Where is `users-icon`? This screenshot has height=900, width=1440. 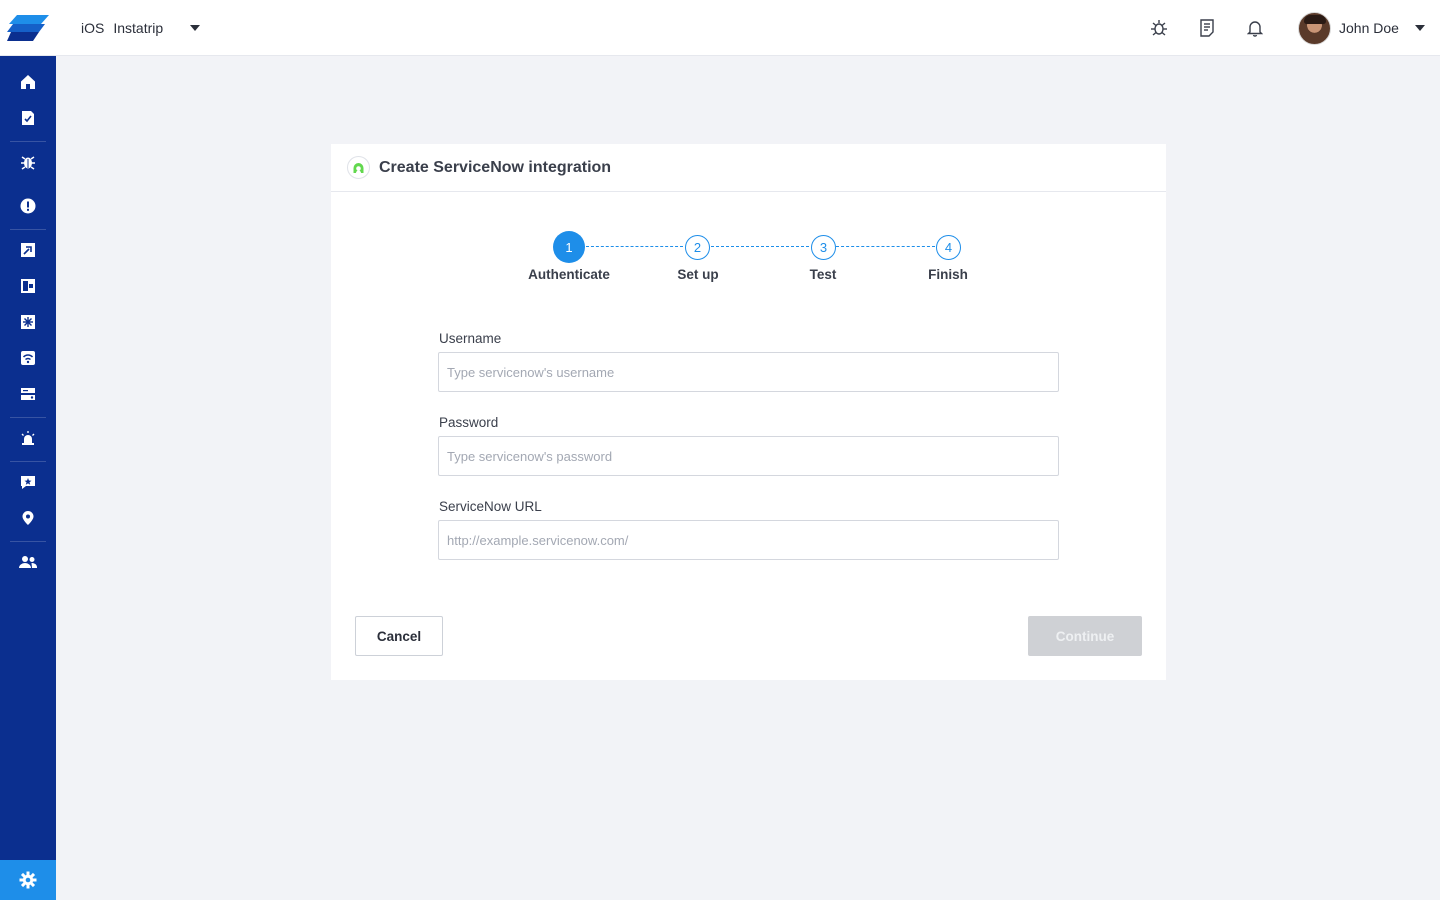
users-icon is located at coordinates (28, 562).